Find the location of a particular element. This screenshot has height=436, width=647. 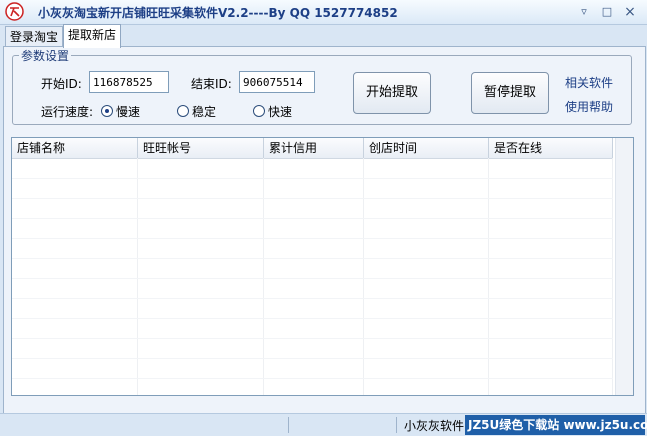

speed-label: 运行速度: is located at coordinates (67, 112).